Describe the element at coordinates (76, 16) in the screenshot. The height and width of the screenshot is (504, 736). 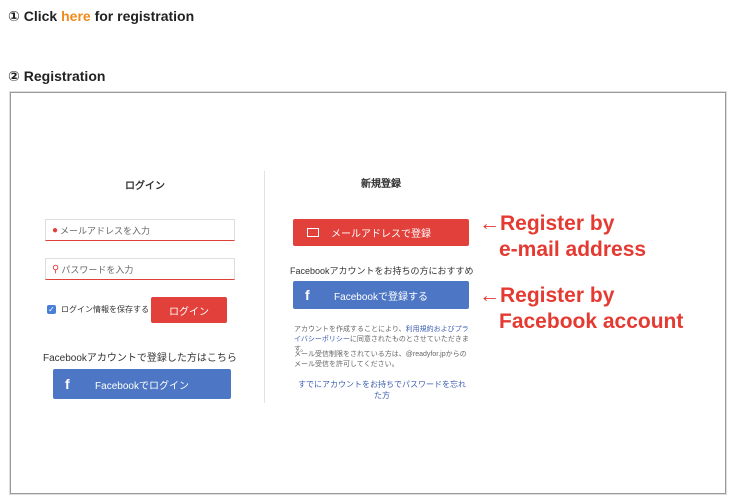
I see `here-link: here` at that location.